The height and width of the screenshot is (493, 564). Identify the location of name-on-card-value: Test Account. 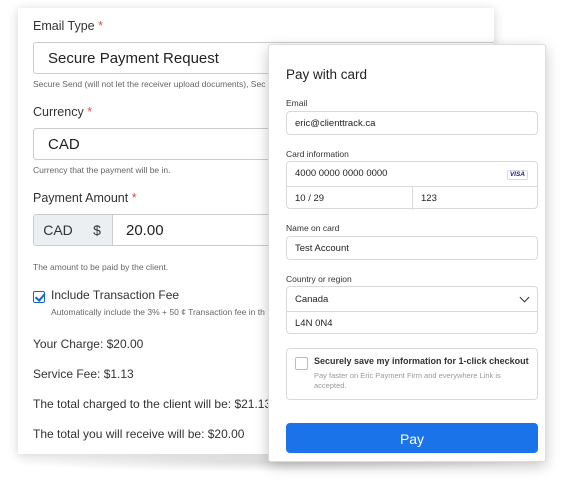
(322, 248).